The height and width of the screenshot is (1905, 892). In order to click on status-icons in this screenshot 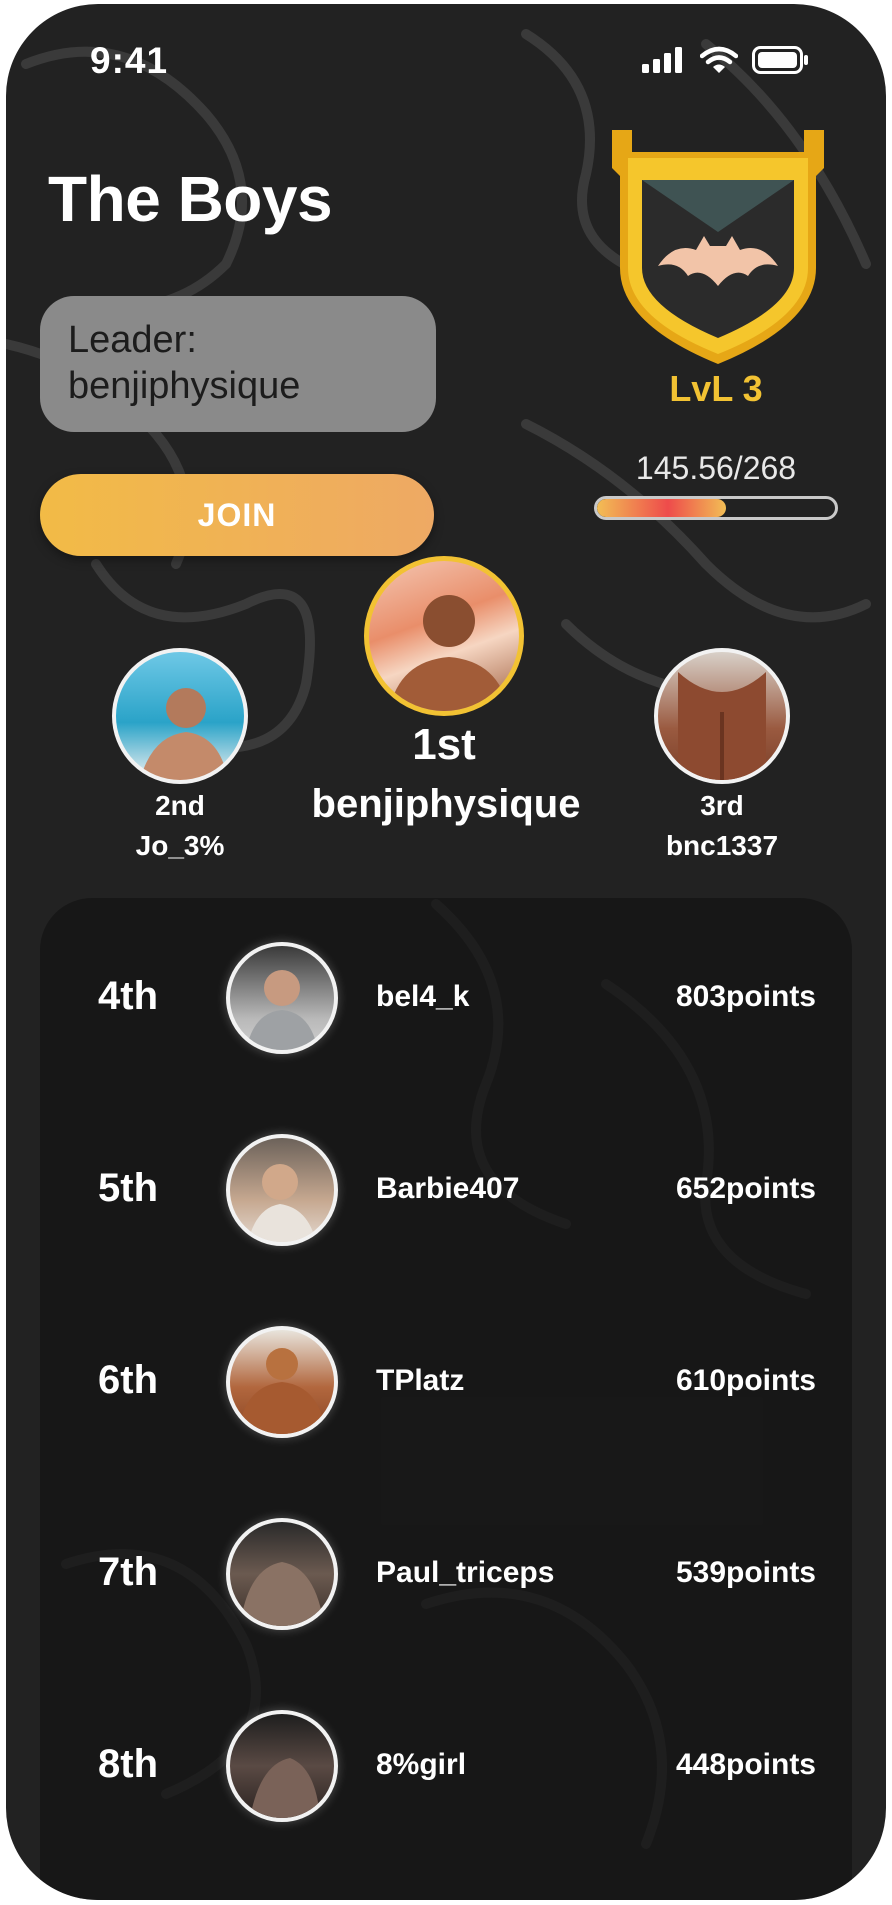, I will do `click(725, 60)`.